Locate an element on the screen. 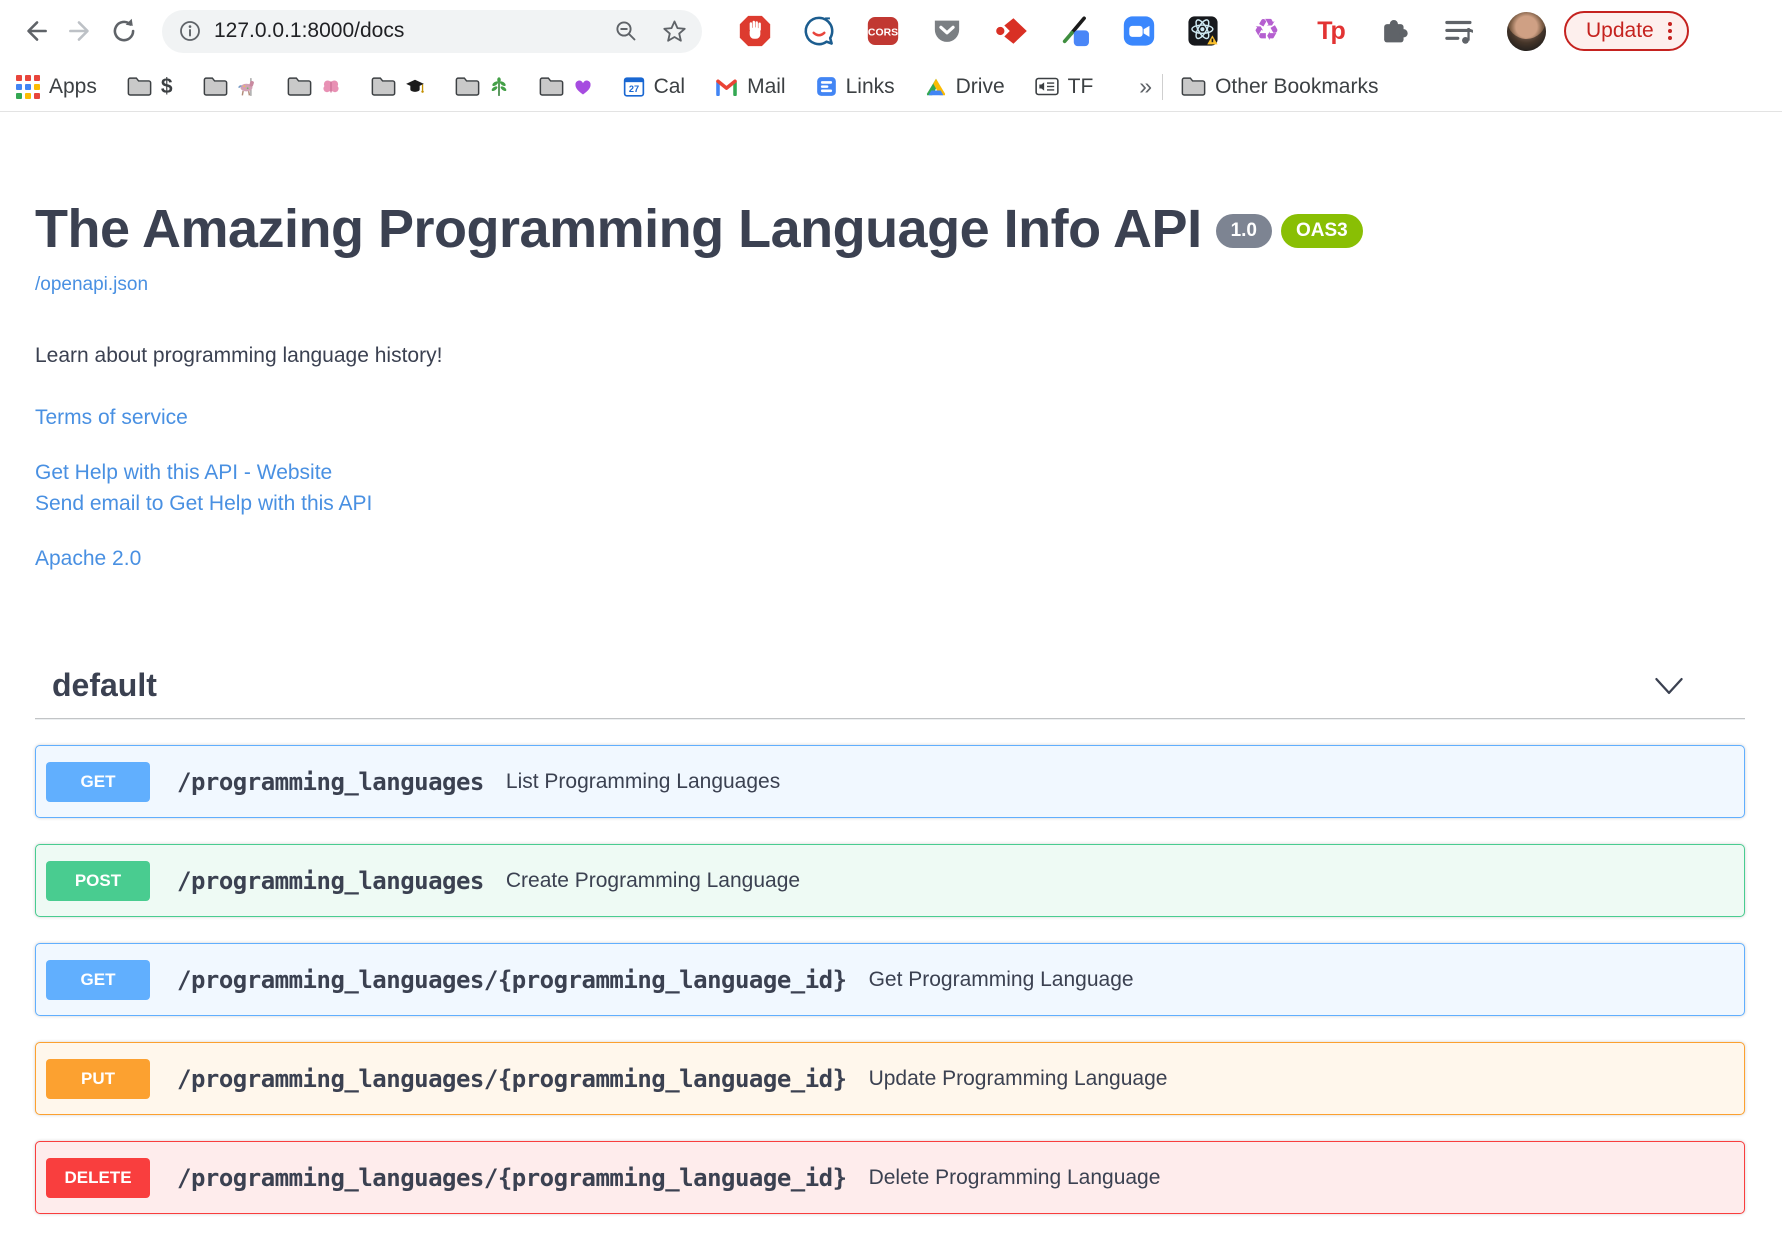 Image resolution: width=1782 pixels, height=1246 pixels. bookmark-drive: Drive is located at coordinates (965, 87).